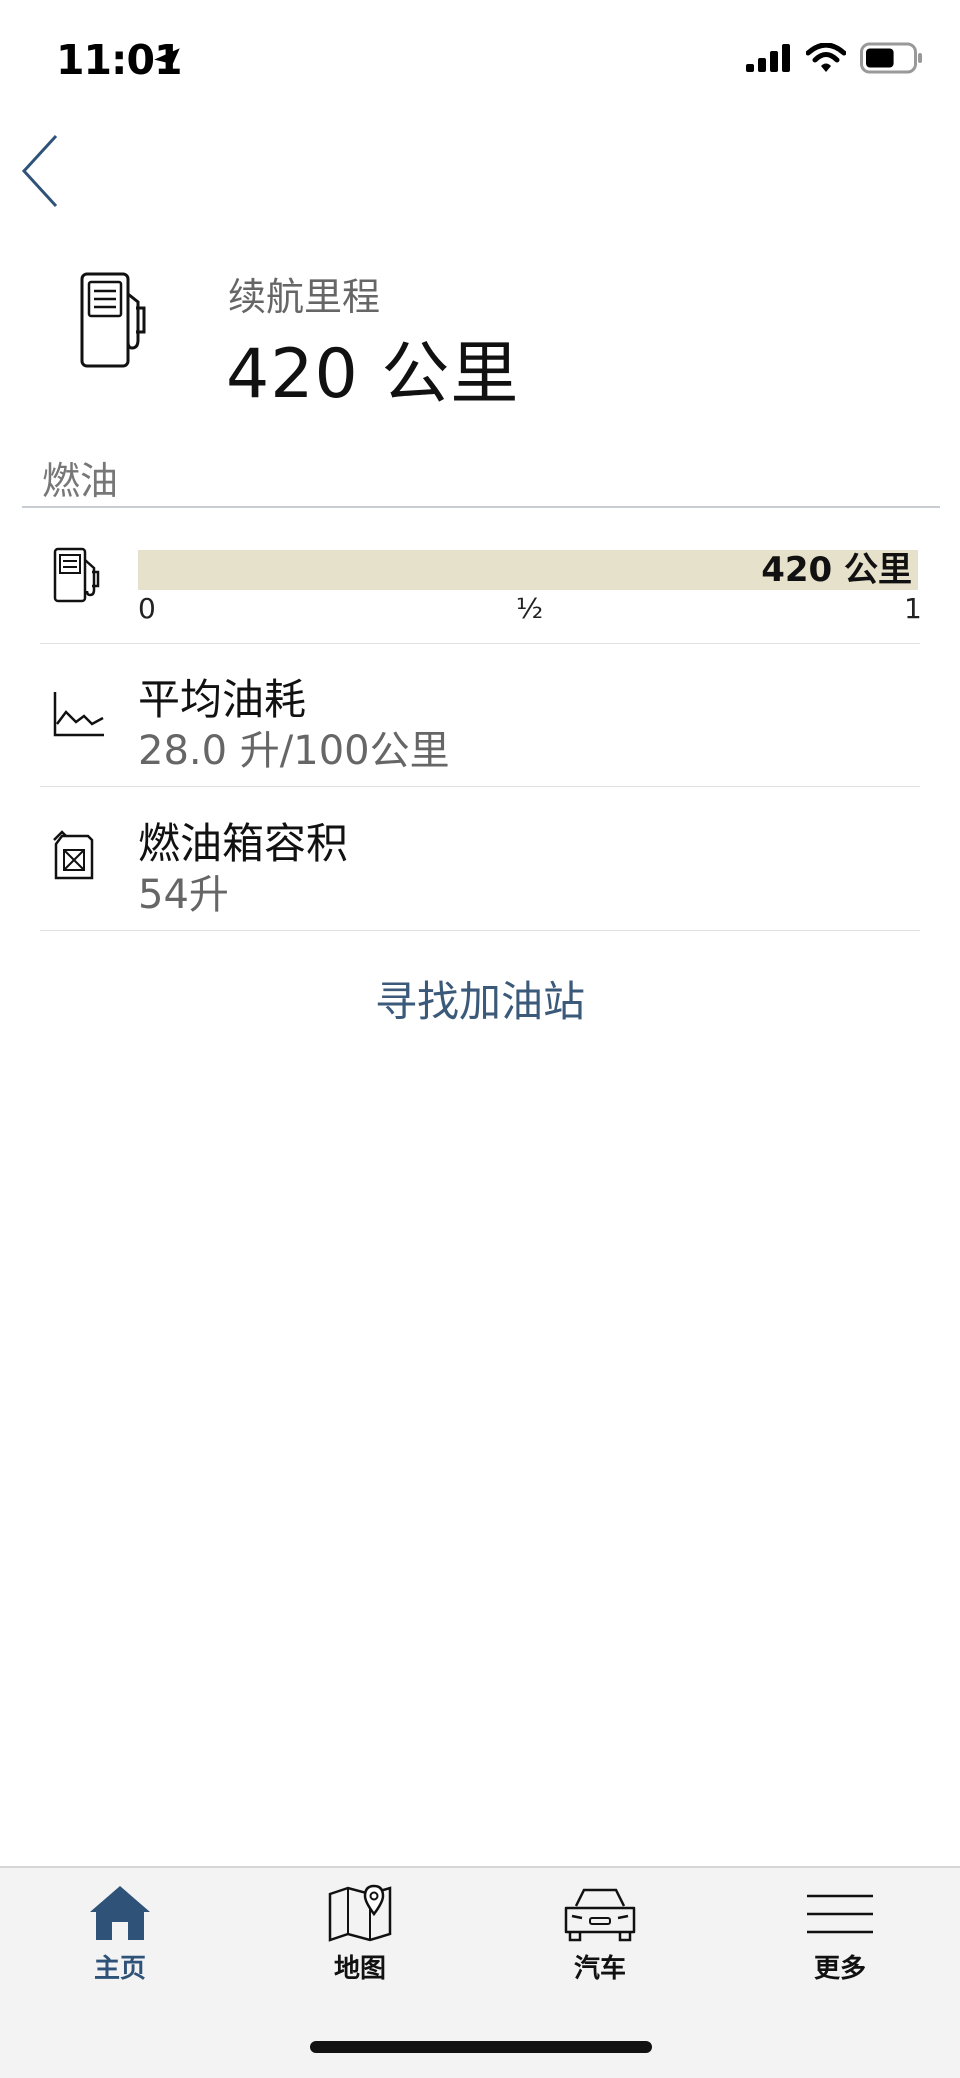 The height and width of the screenshot is (2078, 960). I want to click on avg-consumption-value: 28.0 升/100公里, so click(294, 751).